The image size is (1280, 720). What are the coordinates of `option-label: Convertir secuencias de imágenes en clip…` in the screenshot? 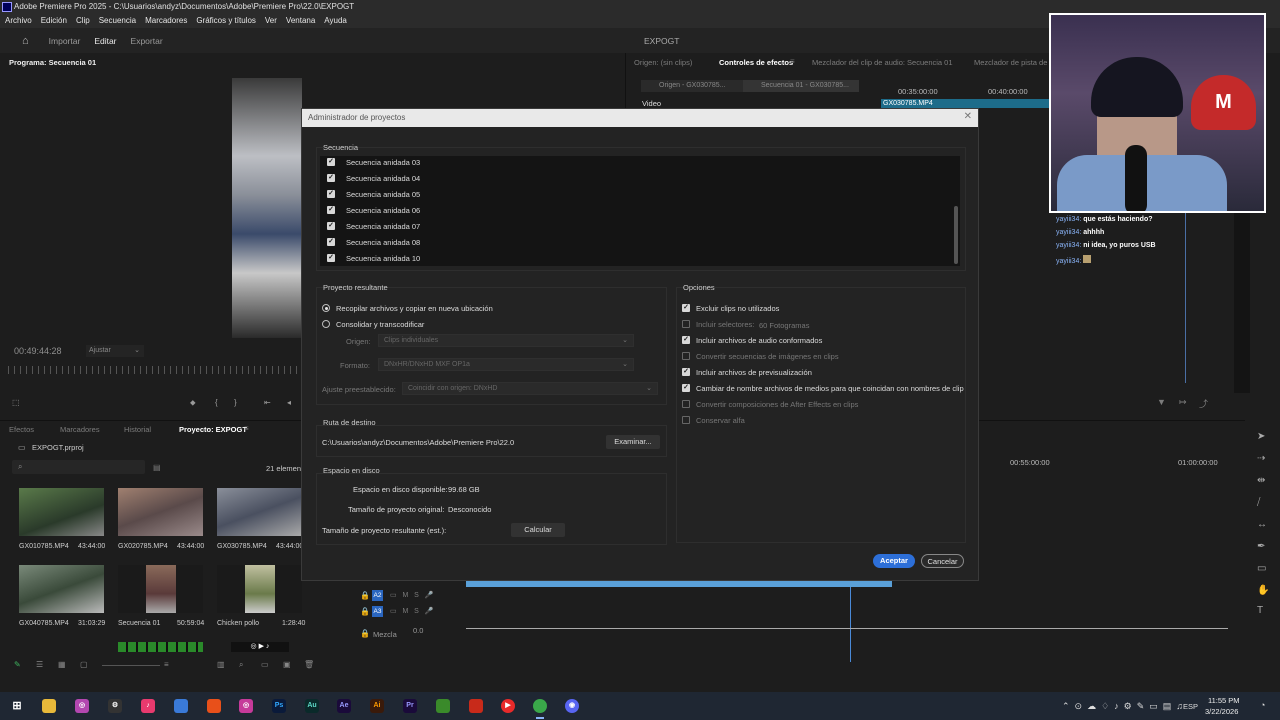 It's located at (767, 356).